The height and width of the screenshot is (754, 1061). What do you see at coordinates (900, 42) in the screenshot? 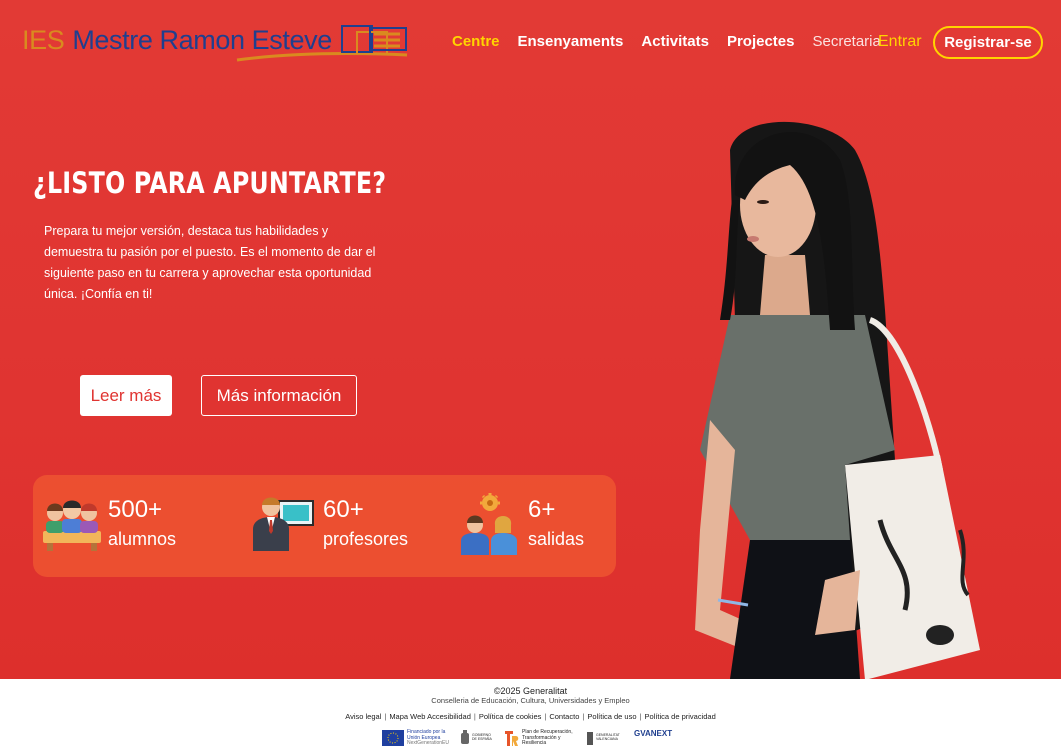
I see `login-link: Entrar` at bounding box center [900, 42].